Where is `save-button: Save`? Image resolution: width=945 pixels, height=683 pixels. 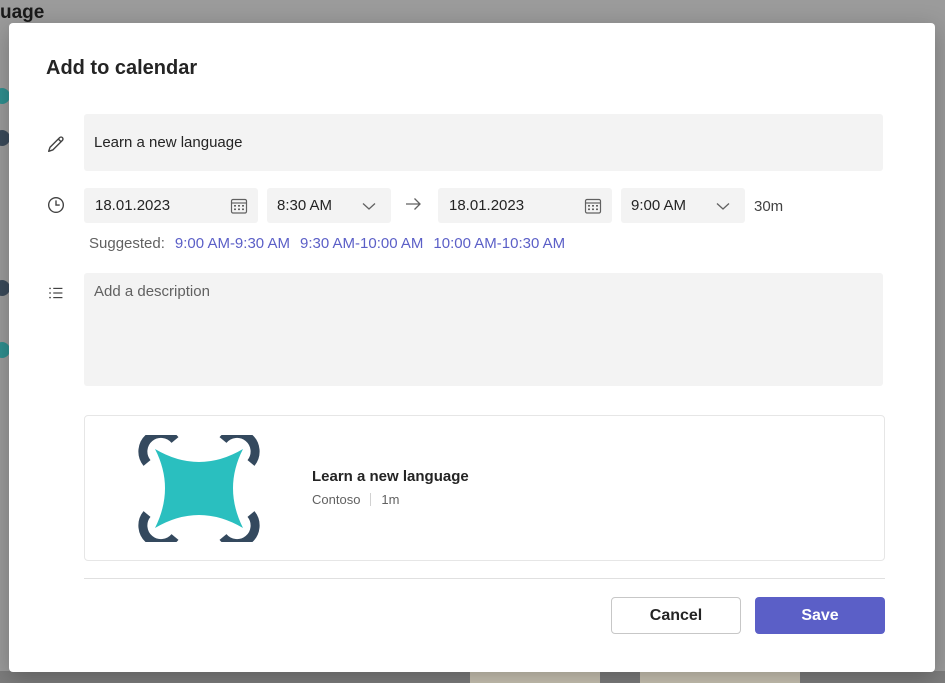
save-button: Save is located at coordinates (820, 615).